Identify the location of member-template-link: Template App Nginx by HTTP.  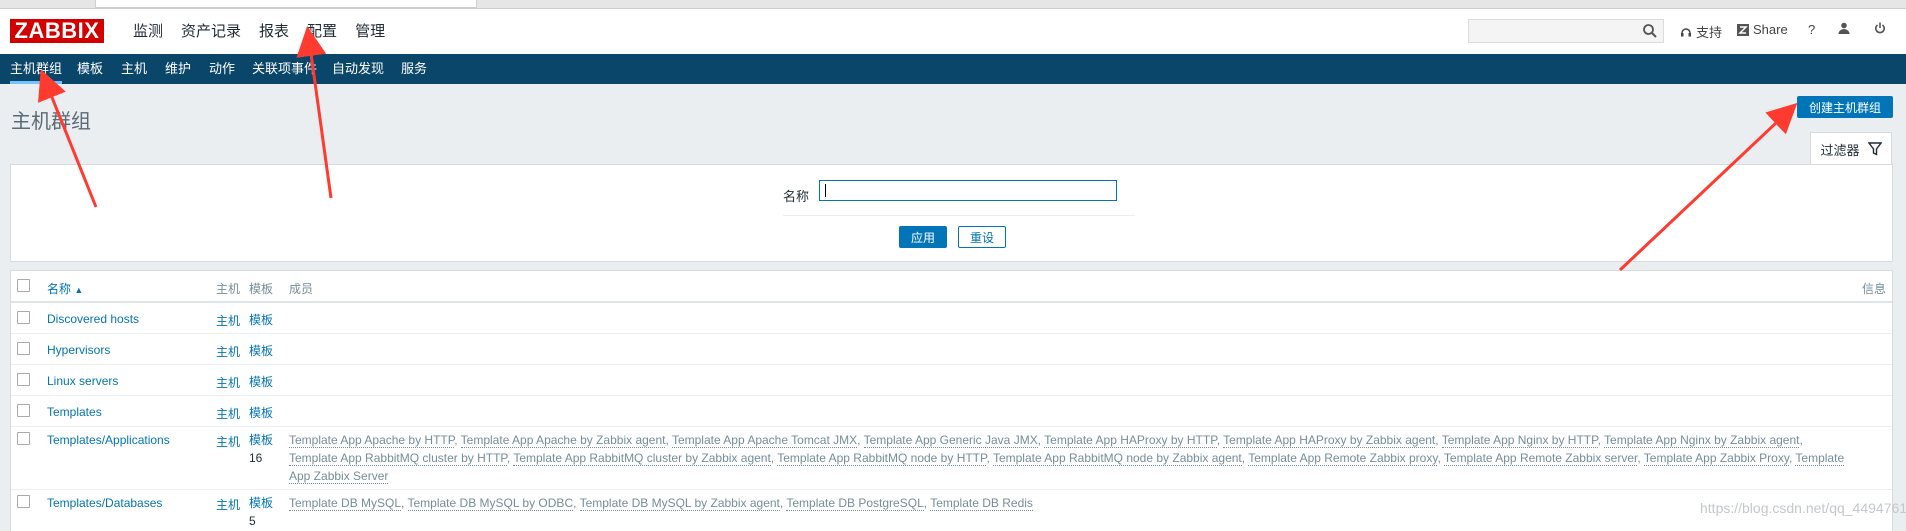
(1519, 440).